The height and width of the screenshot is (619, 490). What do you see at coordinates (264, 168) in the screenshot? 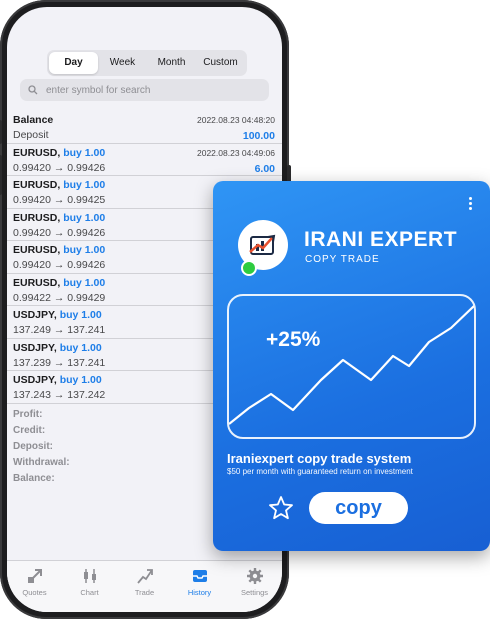
I see `trade-amount: 6.00` at bounding box center [264, 168].